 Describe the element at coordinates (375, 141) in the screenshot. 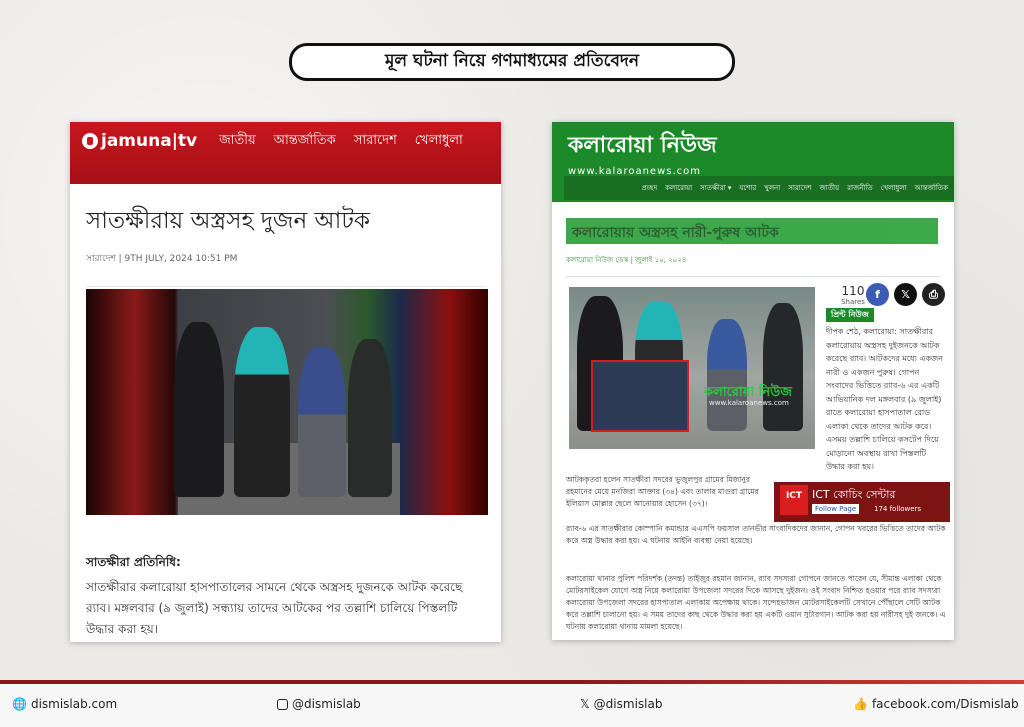

I see `jamuna-nav-item: সারাদেশ` at that location.